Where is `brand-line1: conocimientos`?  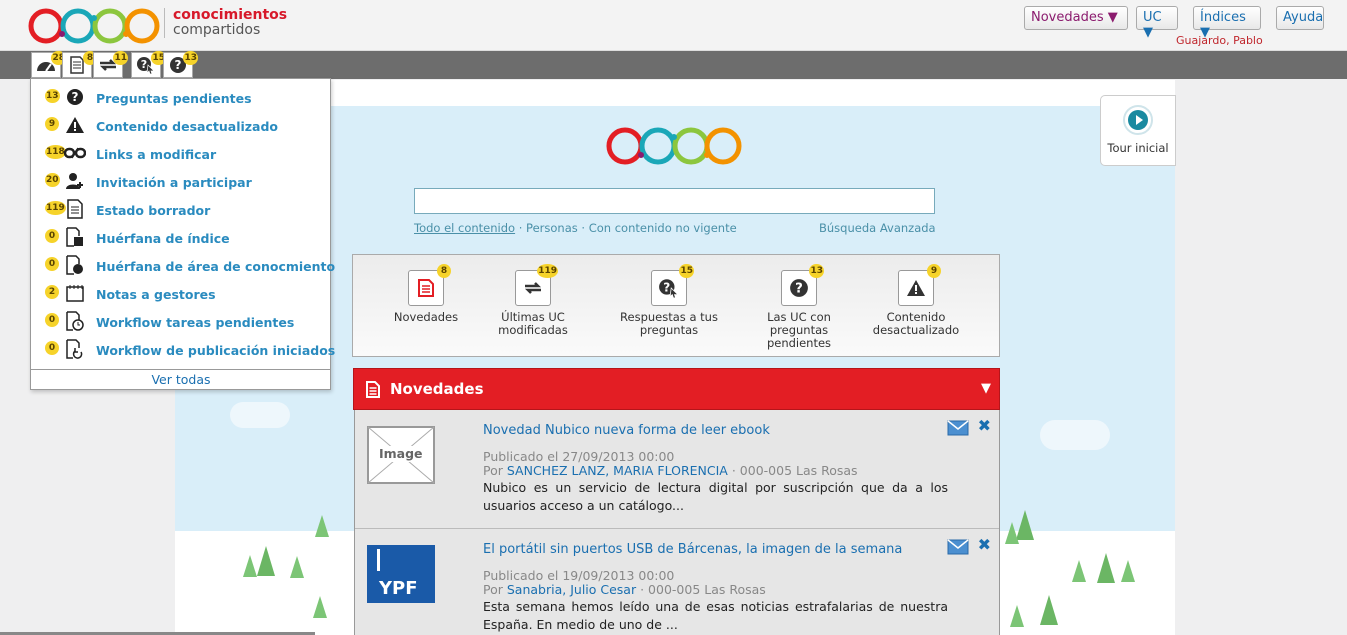
brand-line1: conocimientos is located at coordinates (230, 15).